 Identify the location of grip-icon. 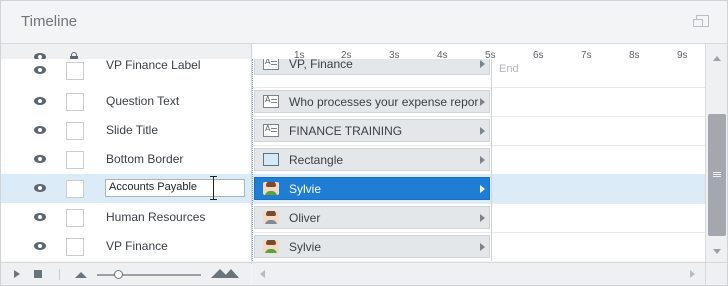
(717, 172).